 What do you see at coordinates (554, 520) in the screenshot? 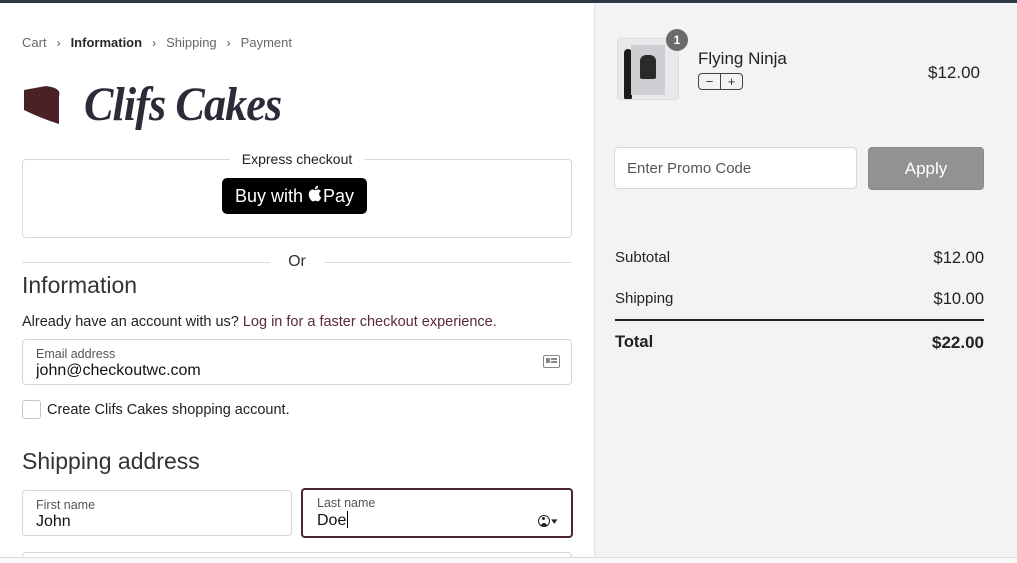
I see `chevron-down-icon: ▾` at bounding box center [554, 520].